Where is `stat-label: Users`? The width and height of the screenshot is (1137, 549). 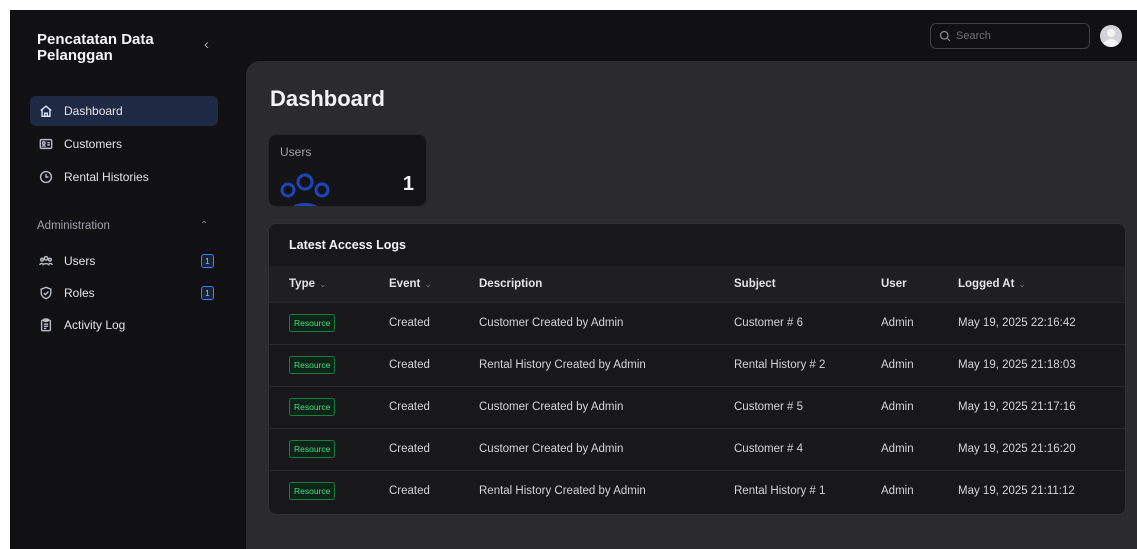 stat-label: Users is located at coordinates (296, 152).